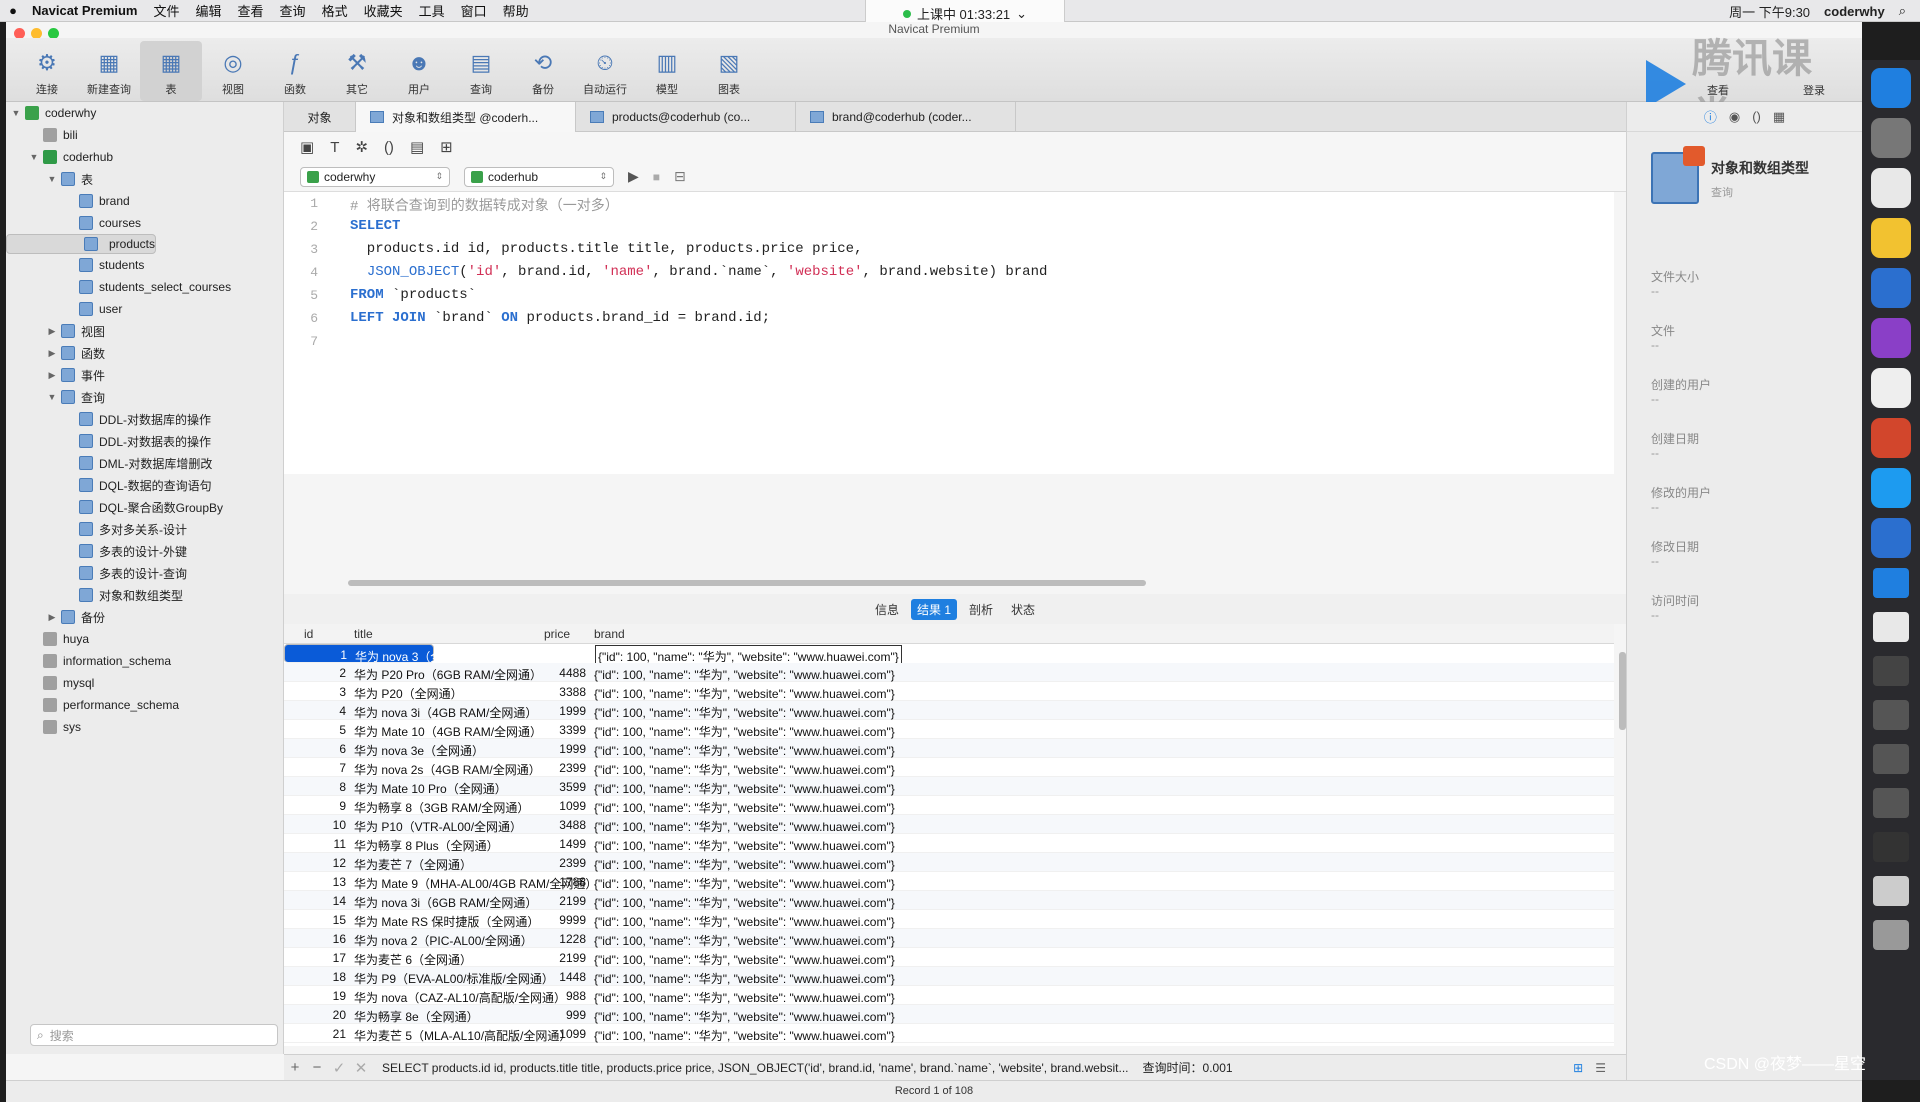 This screenshot has height=1102, width=1920. I want to click on table-cell: 1788, so click(565, 882).